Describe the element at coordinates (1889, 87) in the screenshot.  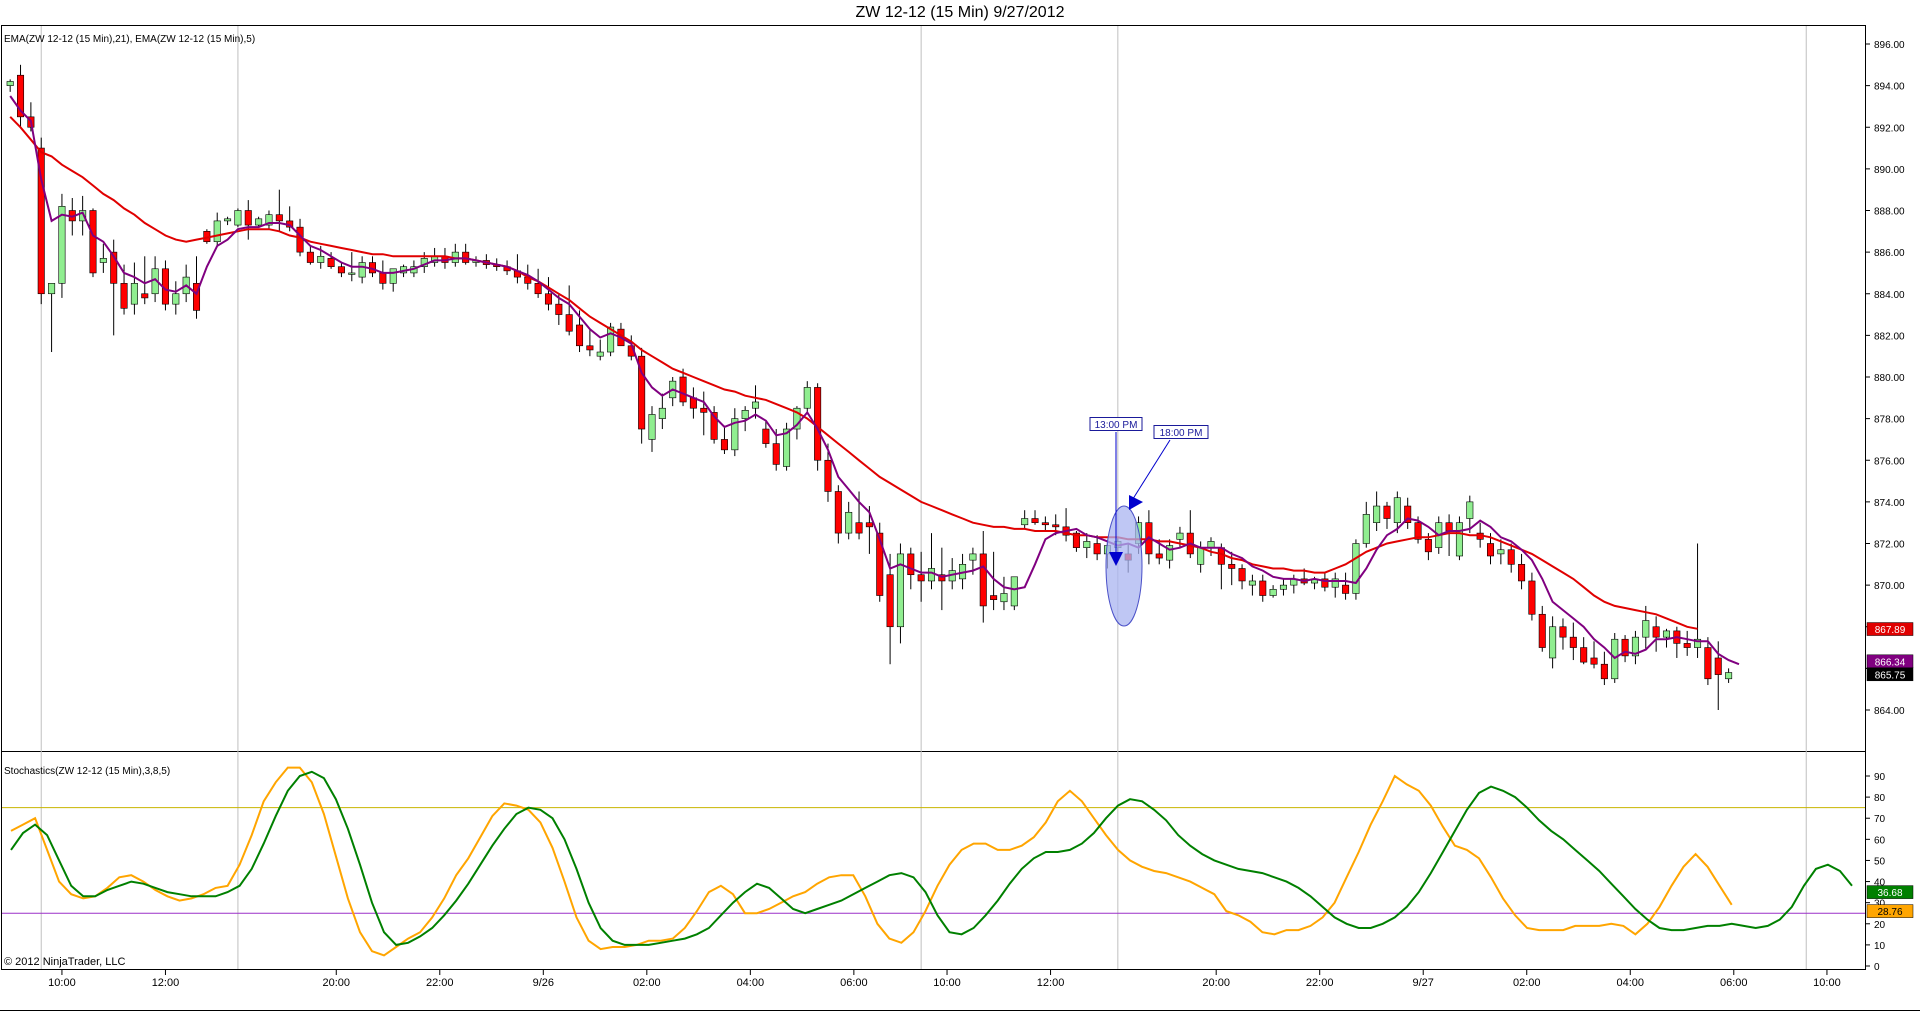
I see `price-tick-label: 894.00` at that location.